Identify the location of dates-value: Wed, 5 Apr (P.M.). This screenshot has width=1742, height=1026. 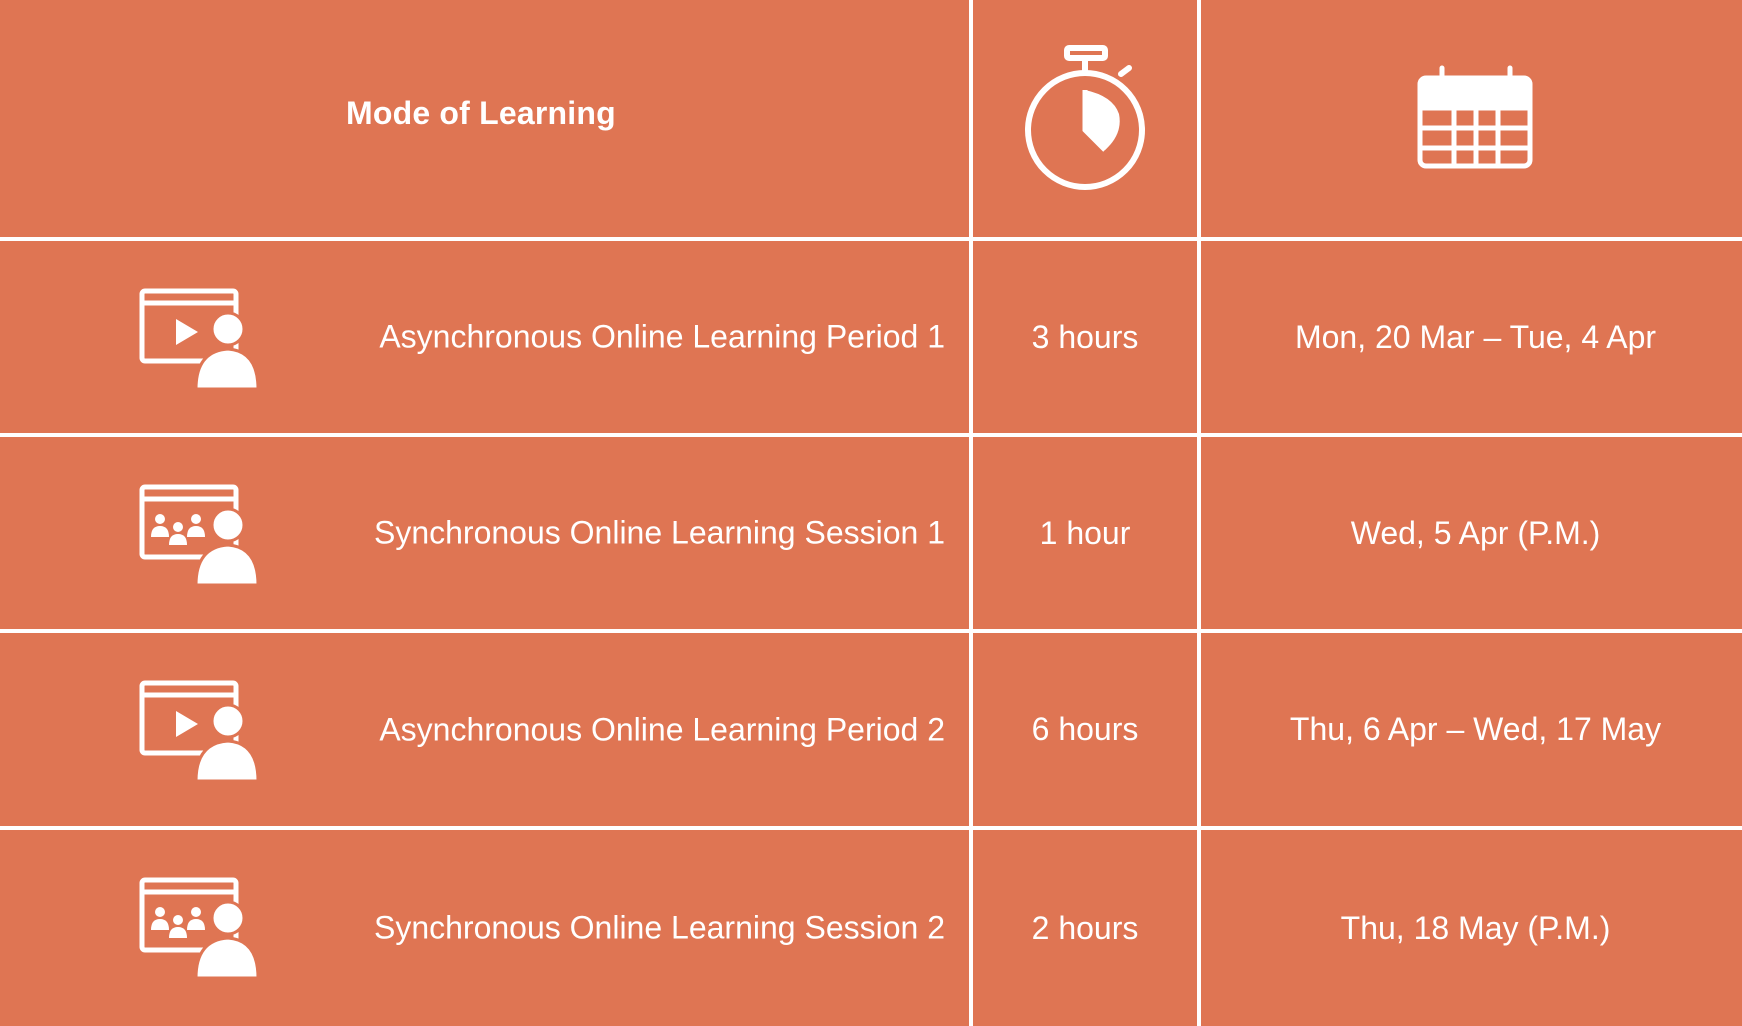
(1475, 532).